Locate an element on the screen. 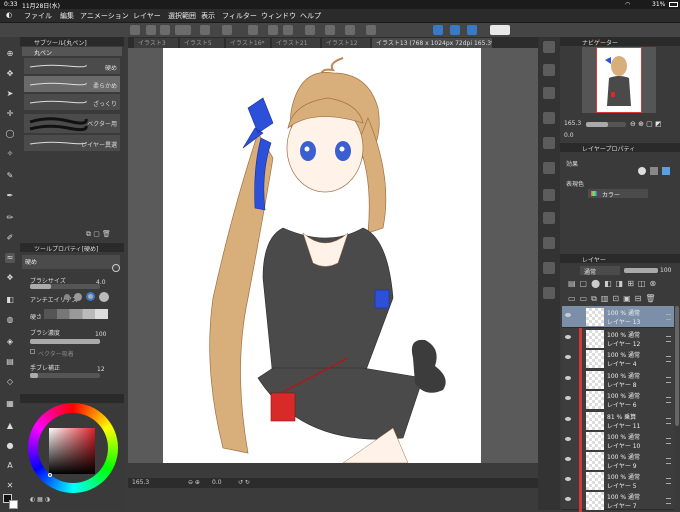 The image size is (680, 512). operation-tool-icon: ➤ is located at coordinates (10, 94).